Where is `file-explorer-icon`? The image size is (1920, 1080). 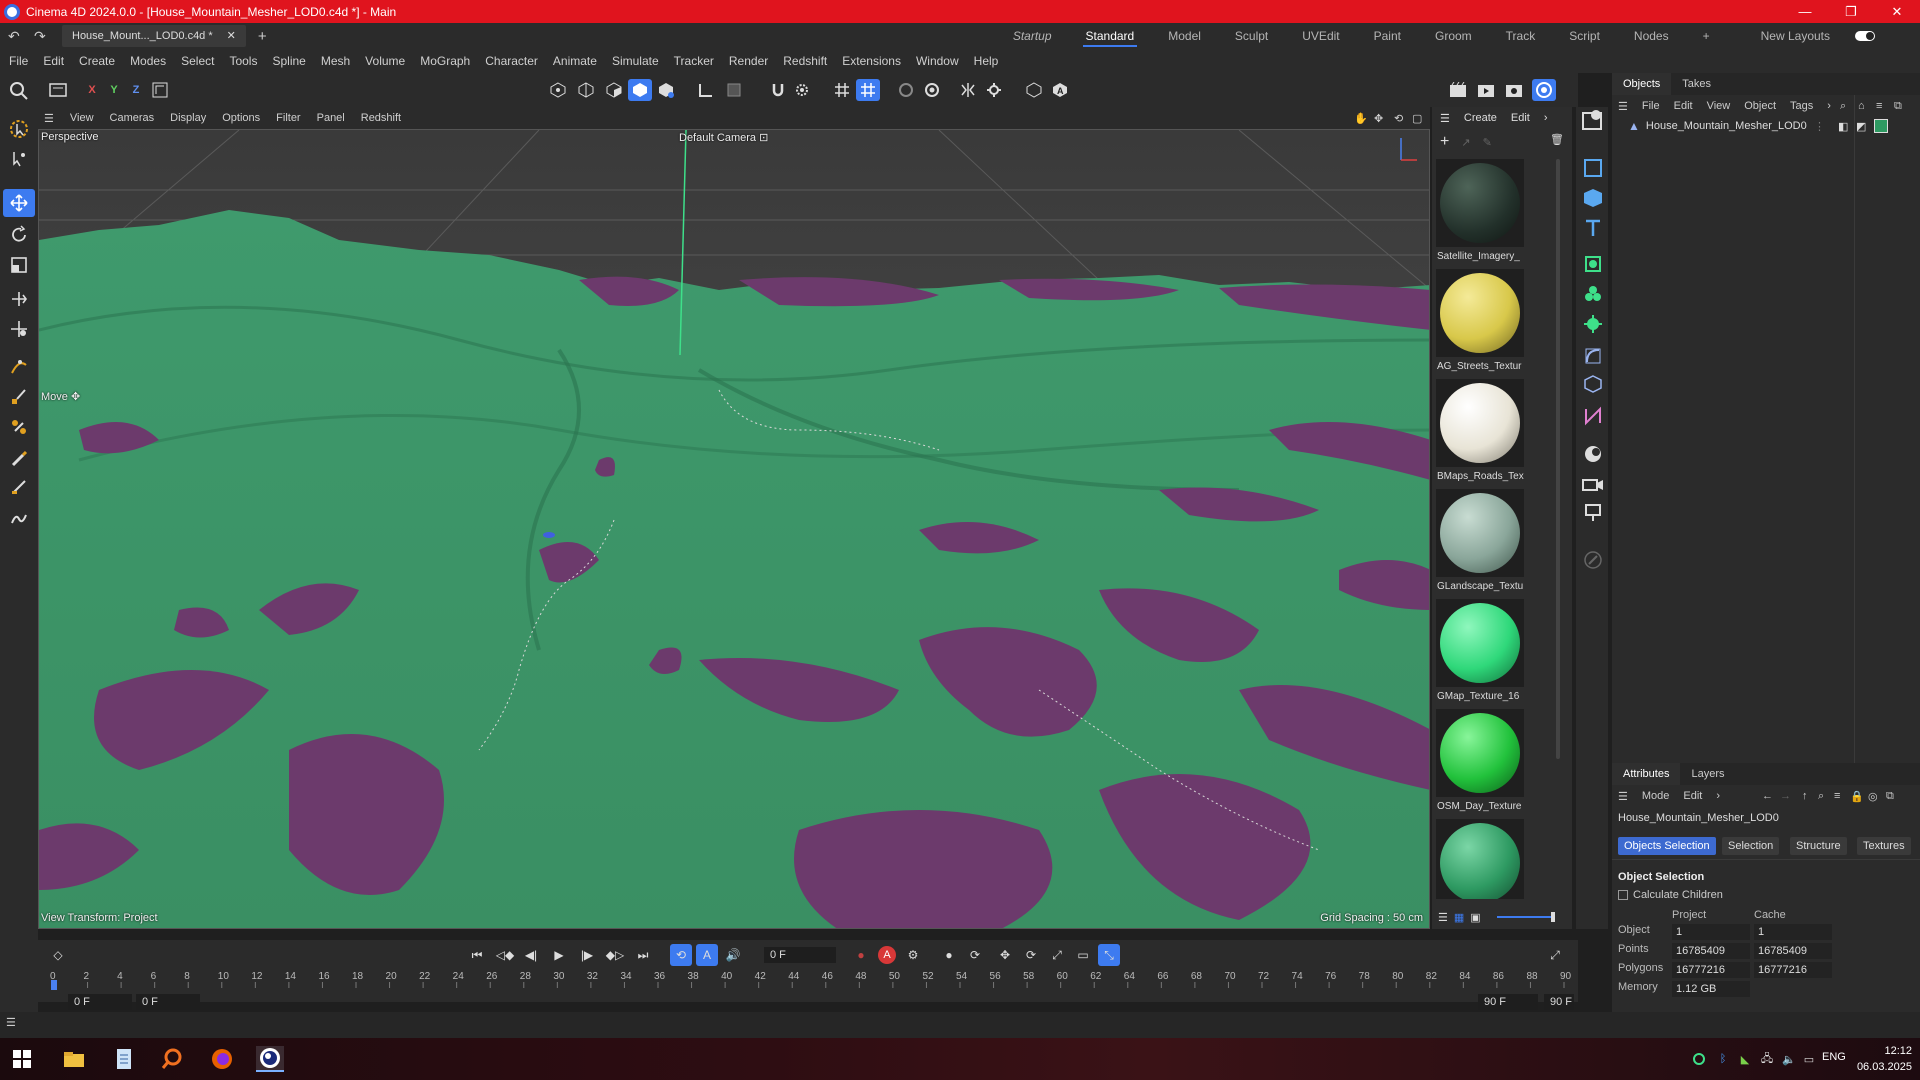 file-explorer-icon is located at coordinates (74, 1059).